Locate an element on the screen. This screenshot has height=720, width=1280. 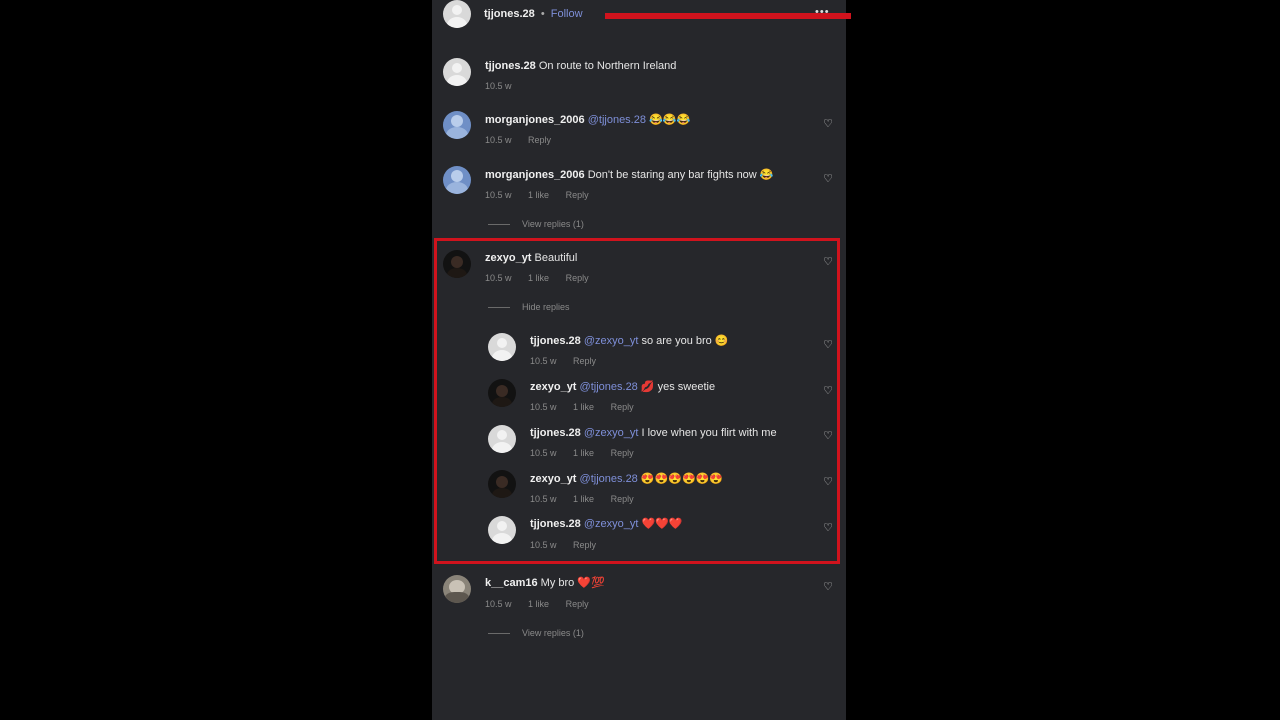
comment-username: zexyo_yt is located at coordinates (508, 258).